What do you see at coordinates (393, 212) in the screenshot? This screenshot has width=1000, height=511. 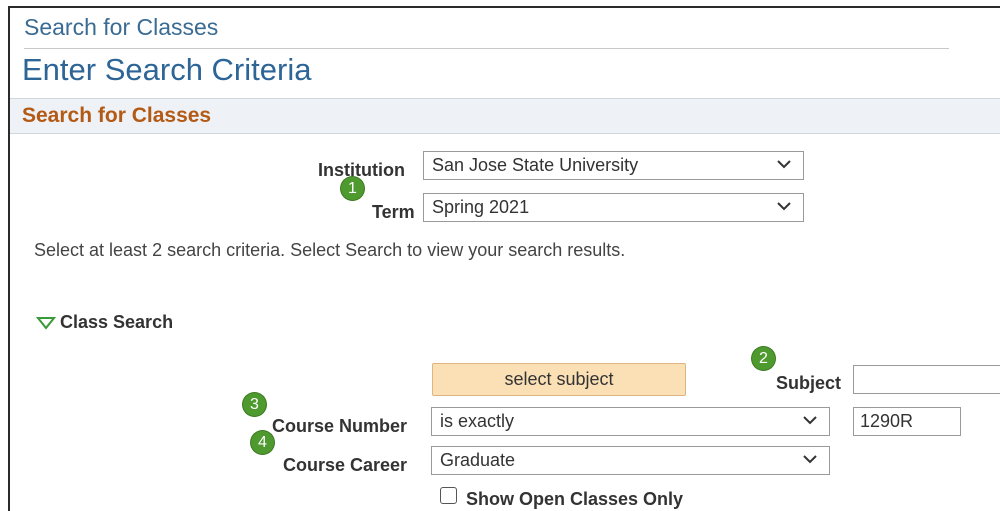 I see `term-label: Term` at bounding box center [393, 212].